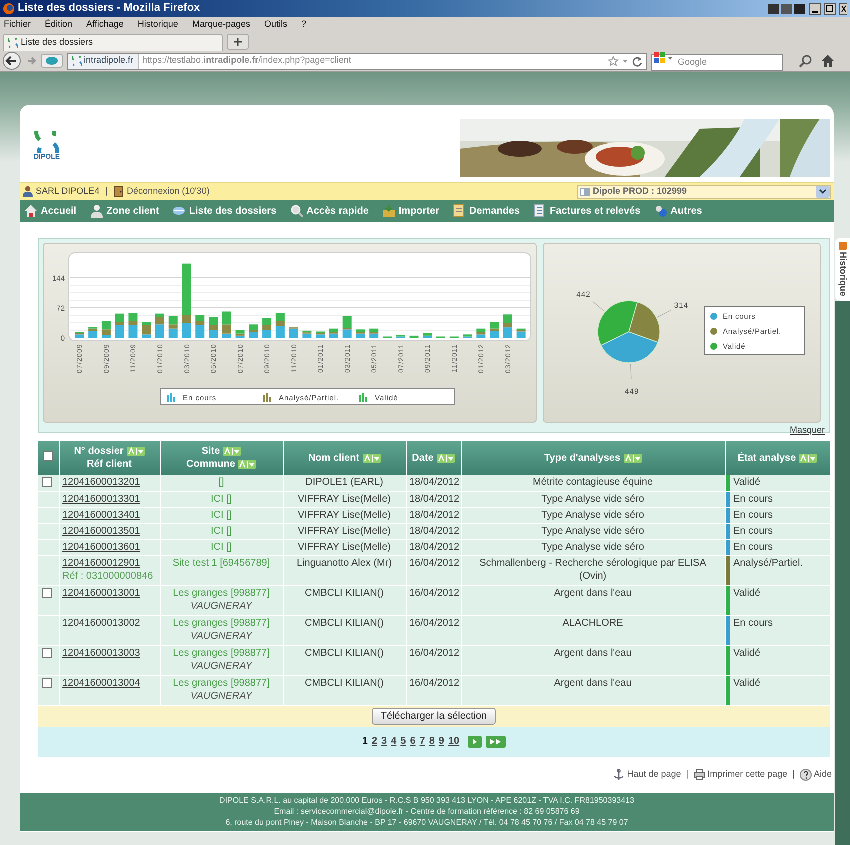  What do you see at coordinates (18, 25) in the screenshot?
I see `menu-item: Fichier` at bounding box center [18, 25].